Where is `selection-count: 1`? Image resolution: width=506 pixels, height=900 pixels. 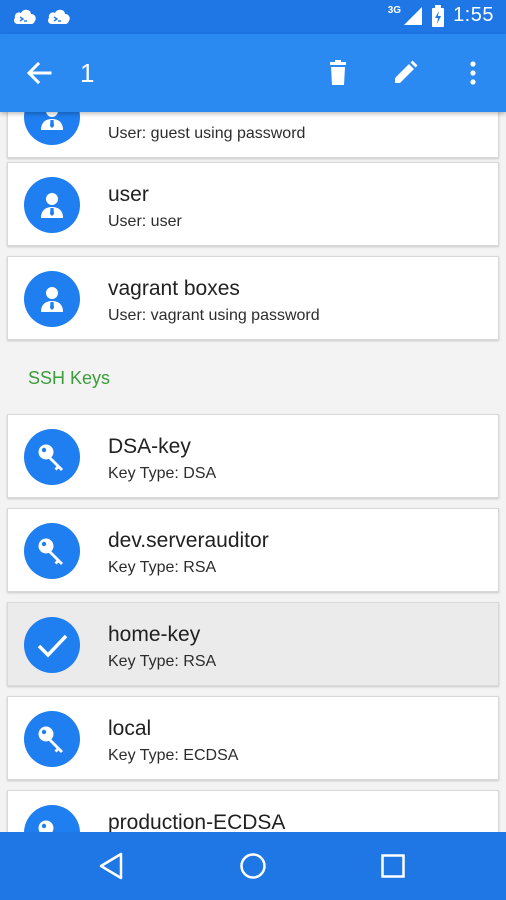
selection-count: 1 is located at coordinates (87, 73).